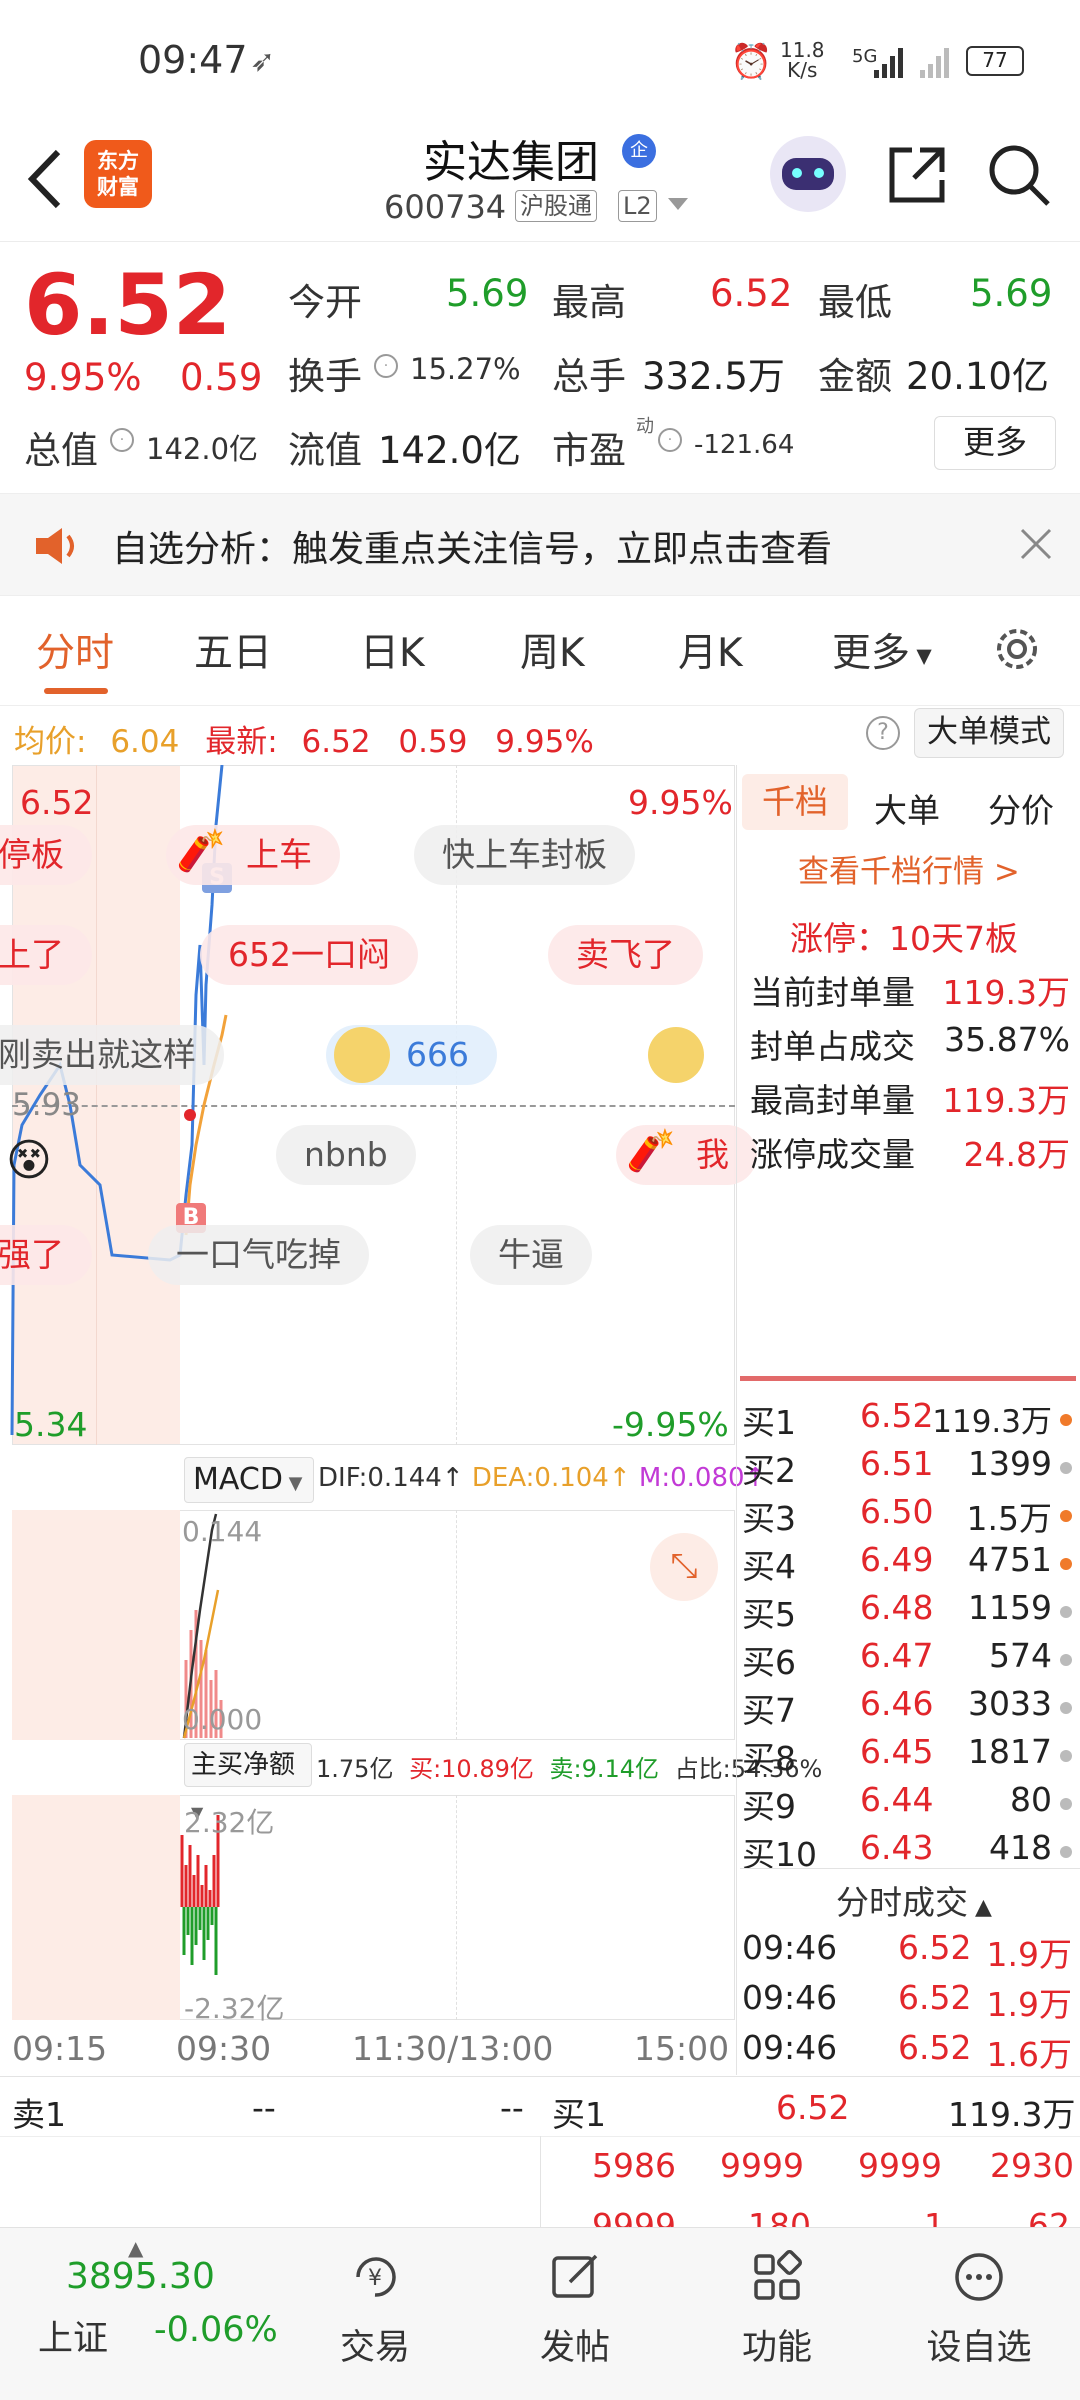 Image resolution: width=1080 pixels, height=2400 pixels. I want to click on price-info-line: 均价: 6.04 最新: 6.52 0.59 9.95%, so click(304, 742).